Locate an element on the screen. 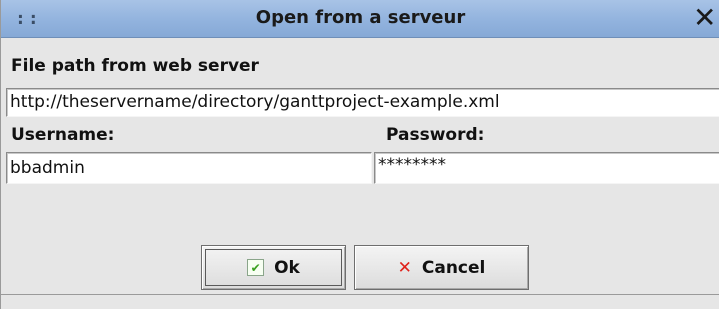 This screenshot has width=719, height=309. cancel-button: ✕ Cancel is located at coordinates (441, 267).